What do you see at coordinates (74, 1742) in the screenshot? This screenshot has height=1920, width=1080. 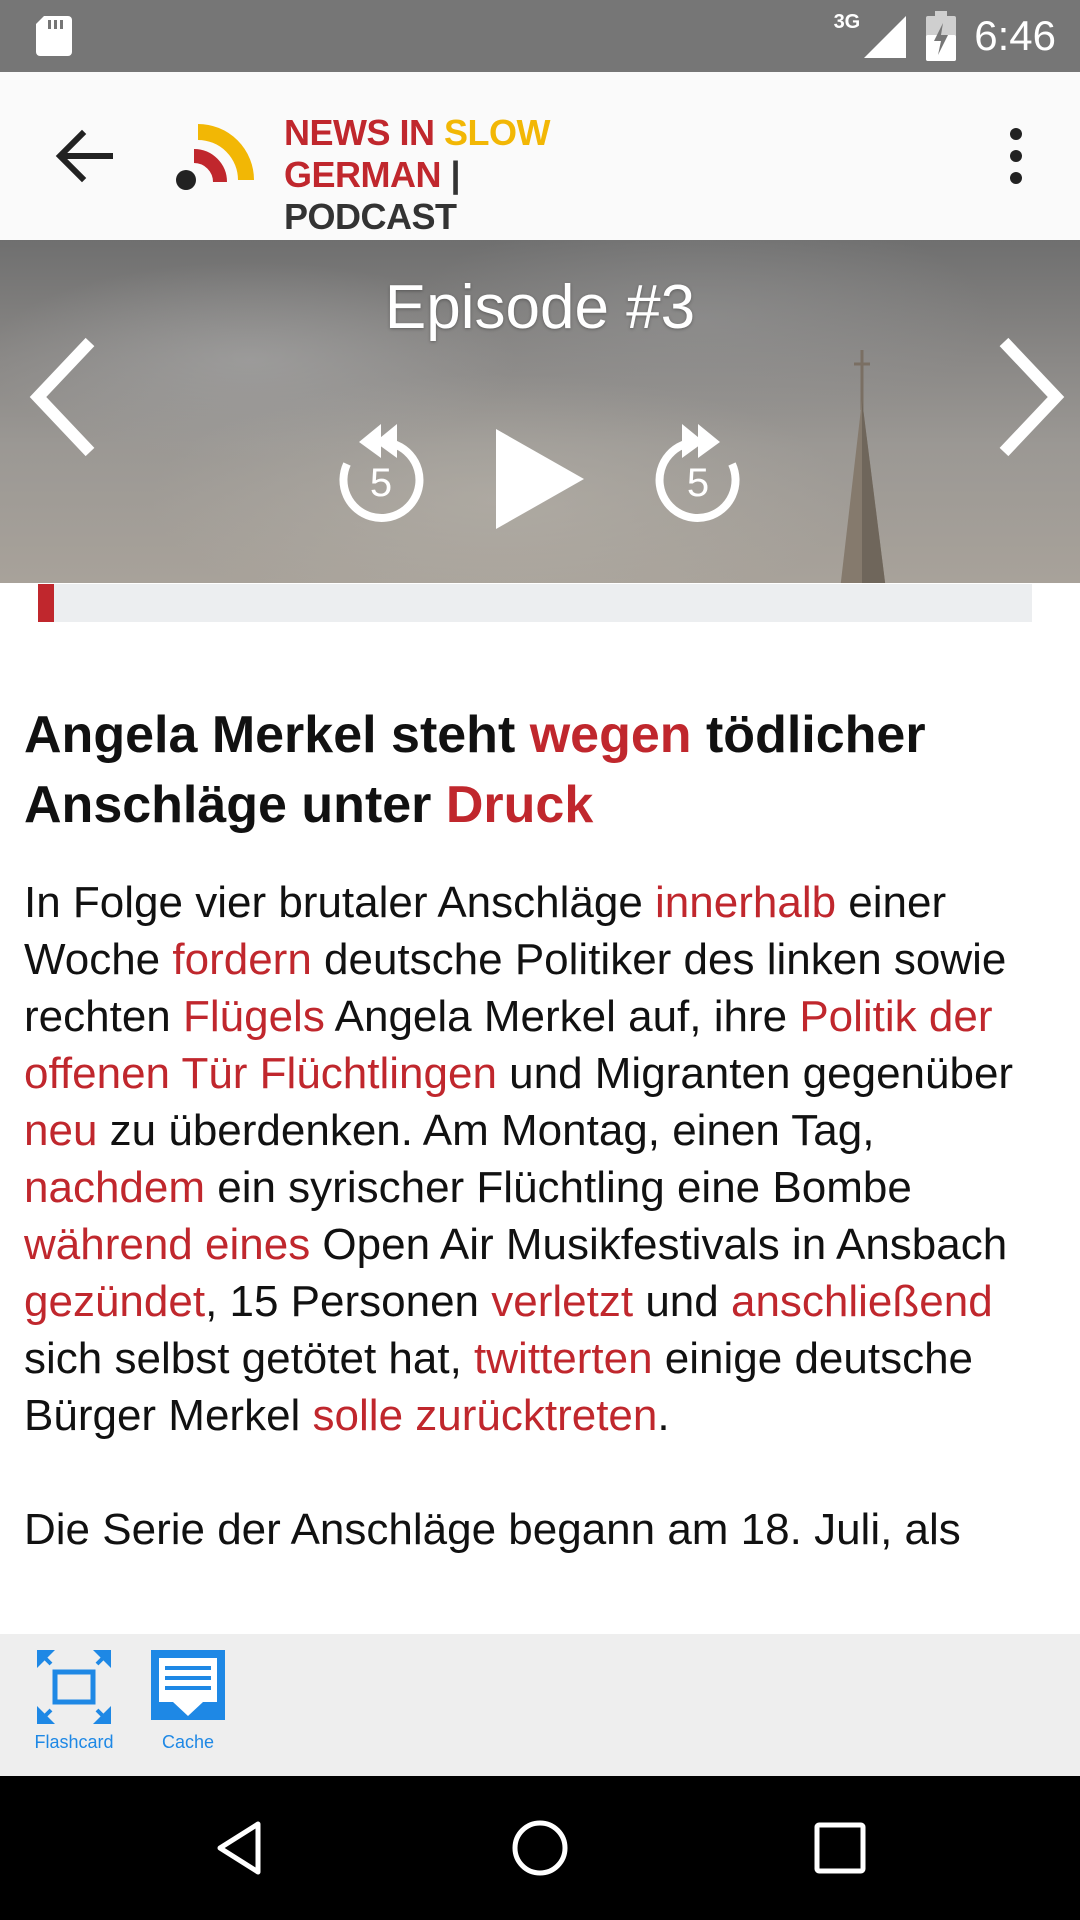 I see `flashcard-label: Flashcard` at bounding box center [74, 1742].